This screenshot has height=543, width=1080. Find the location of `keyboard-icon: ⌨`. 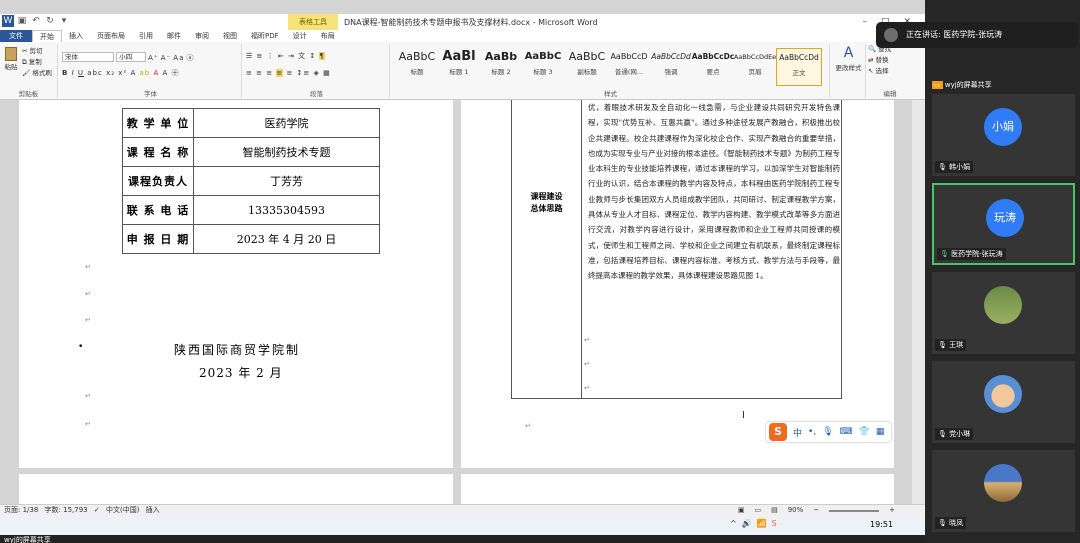

keyboard-icon: ⌨ is located at coordinates (846, 432).